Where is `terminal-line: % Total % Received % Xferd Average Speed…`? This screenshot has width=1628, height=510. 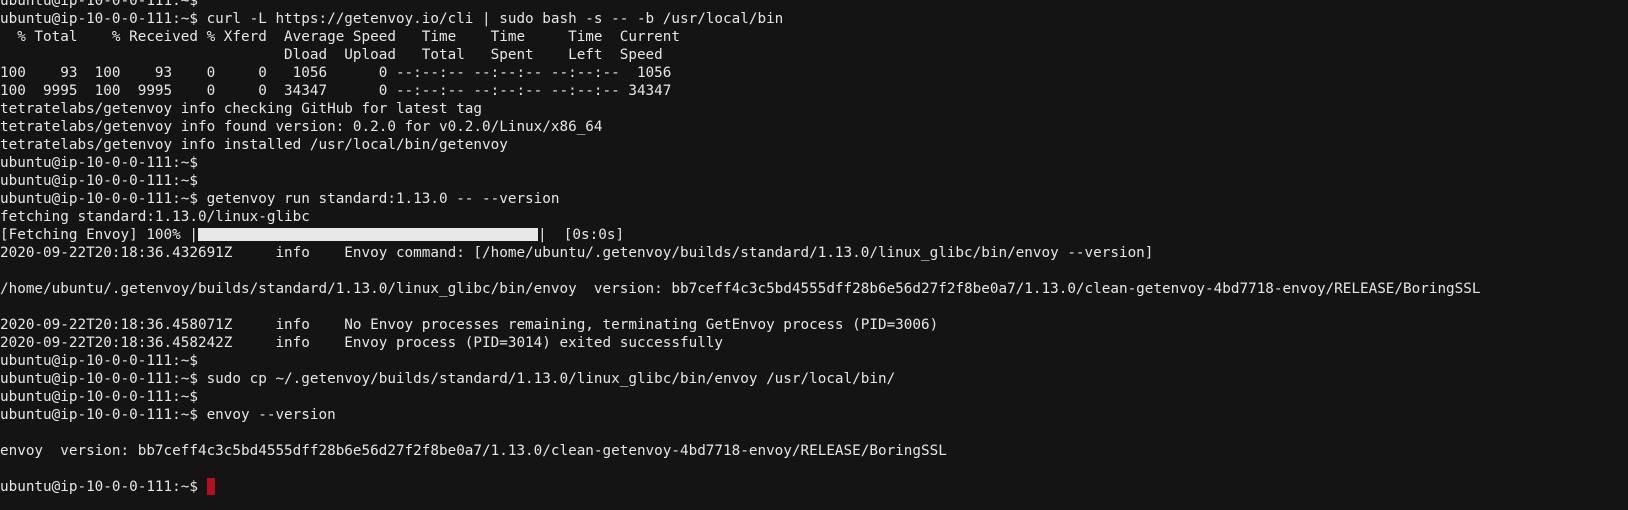
terminal-line: % Total % Received % Xferd Average Speed… is located at coordinates (340, 37).